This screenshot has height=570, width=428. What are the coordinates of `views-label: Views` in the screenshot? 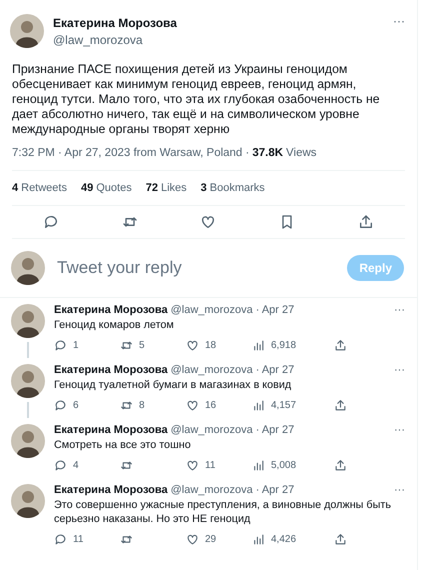 It's located at (301, 153).